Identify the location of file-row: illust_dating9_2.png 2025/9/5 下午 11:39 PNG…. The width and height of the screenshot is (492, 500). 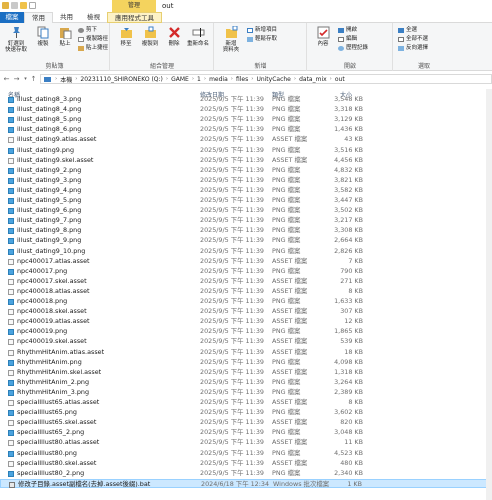
(246, 170).